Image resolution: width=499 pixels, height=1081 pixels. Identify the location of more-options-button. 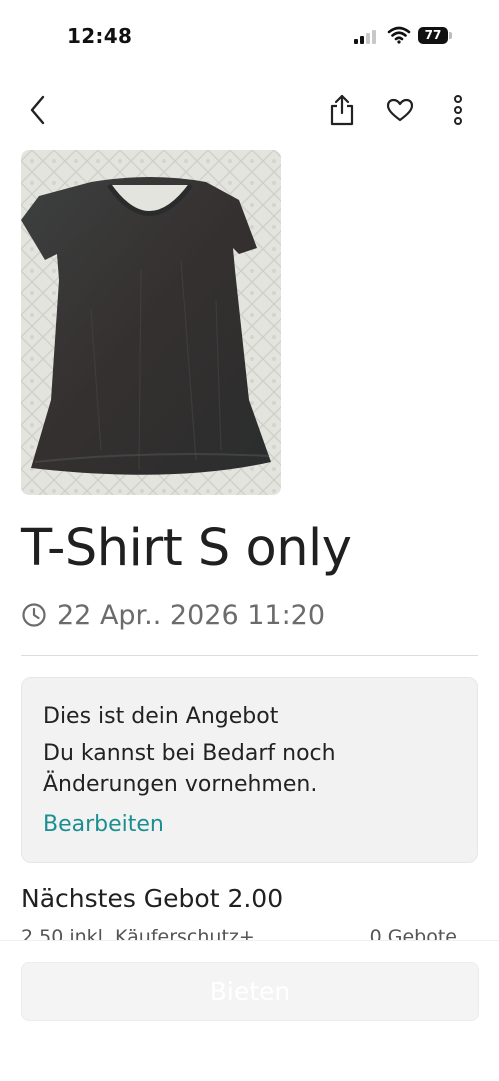
(458, 110).